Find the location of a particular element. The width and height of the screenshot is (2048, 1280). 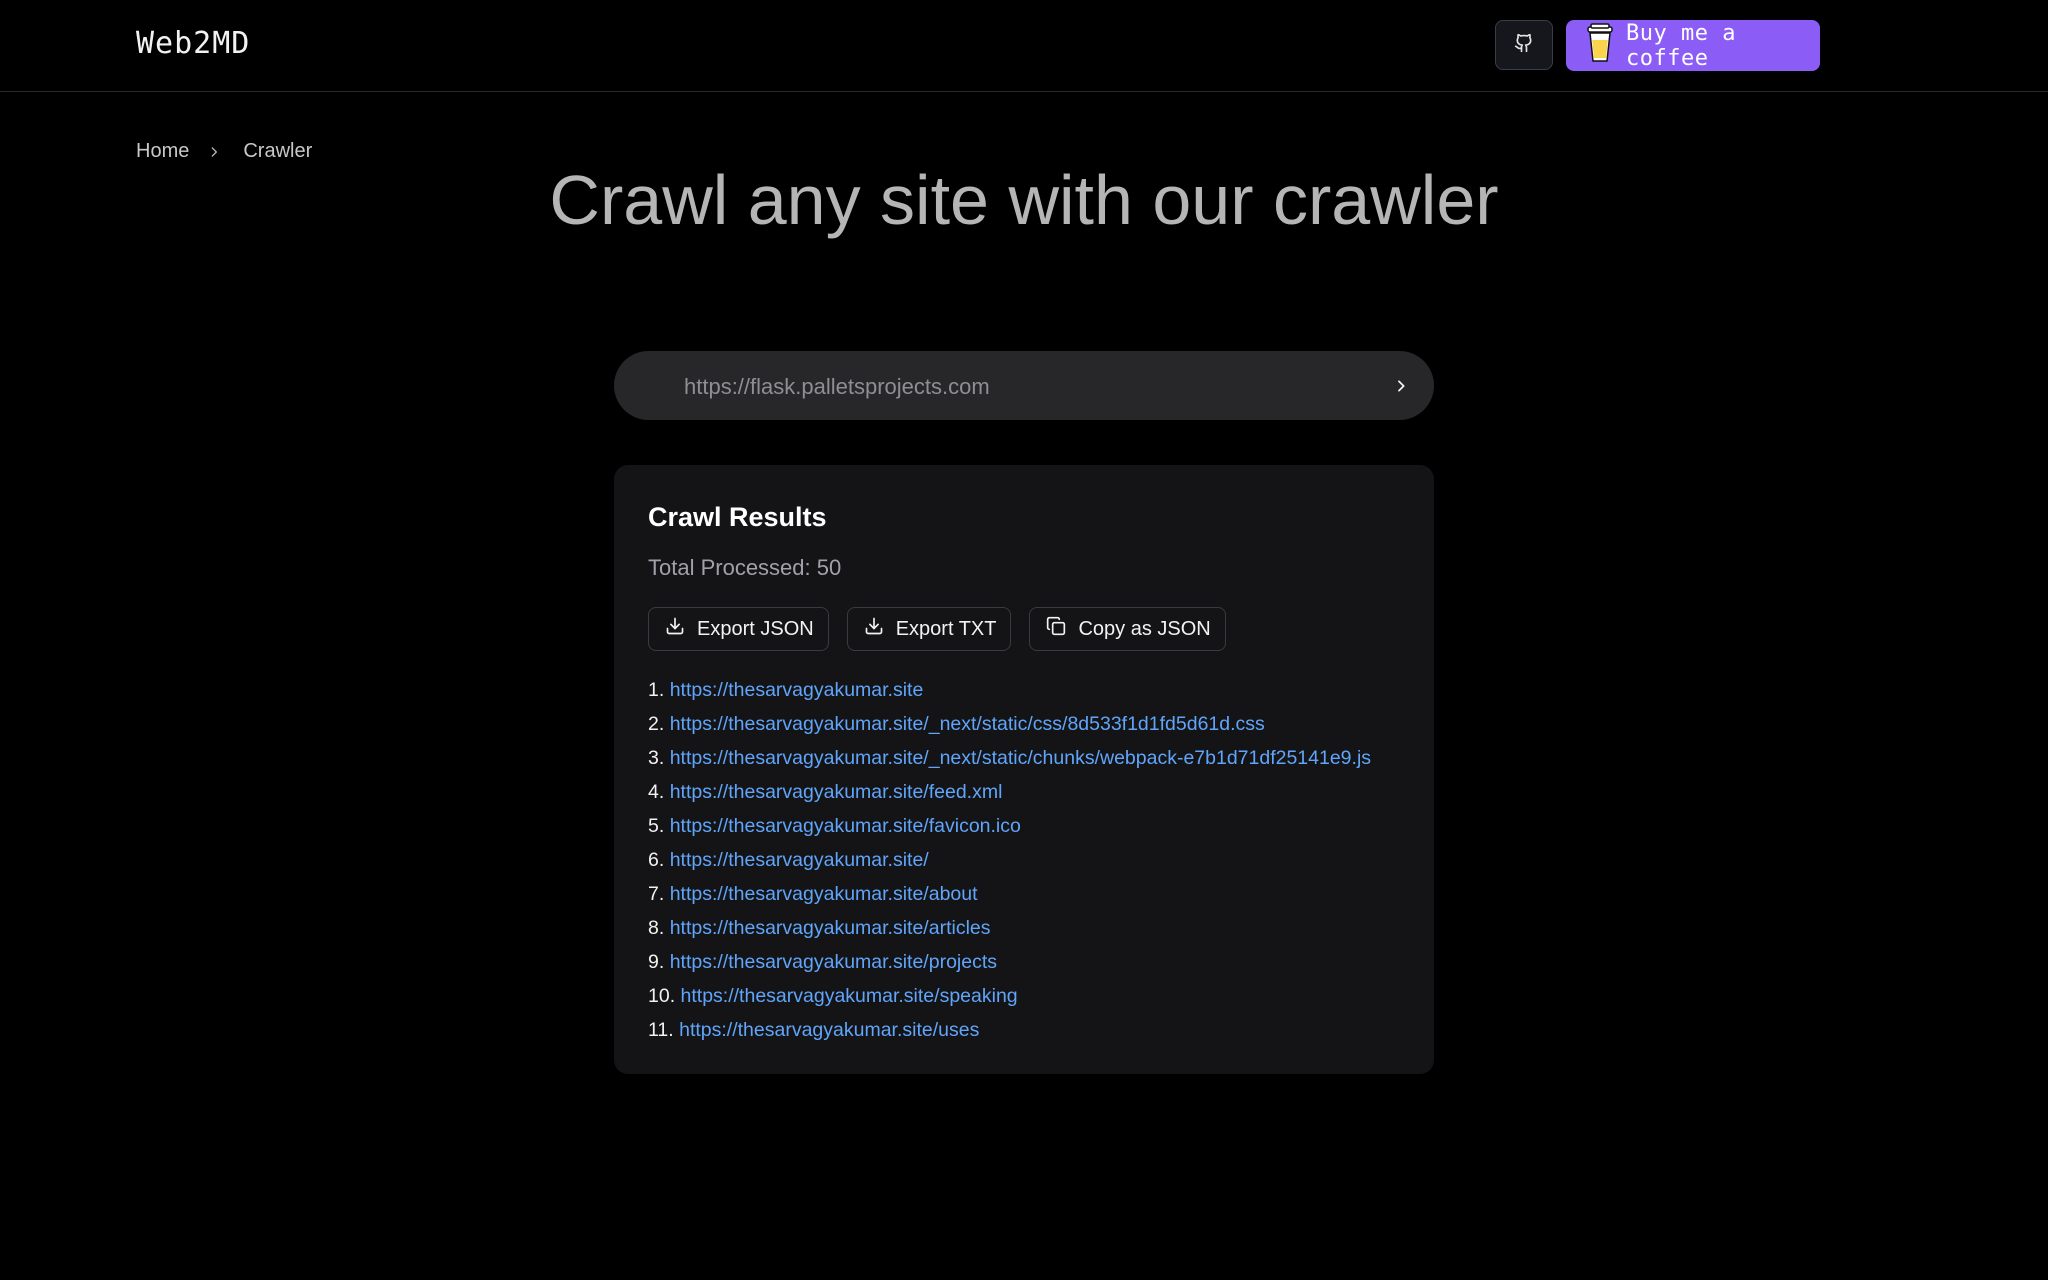

export-txt-label: Export TXT is located at coordinates (946, 628).